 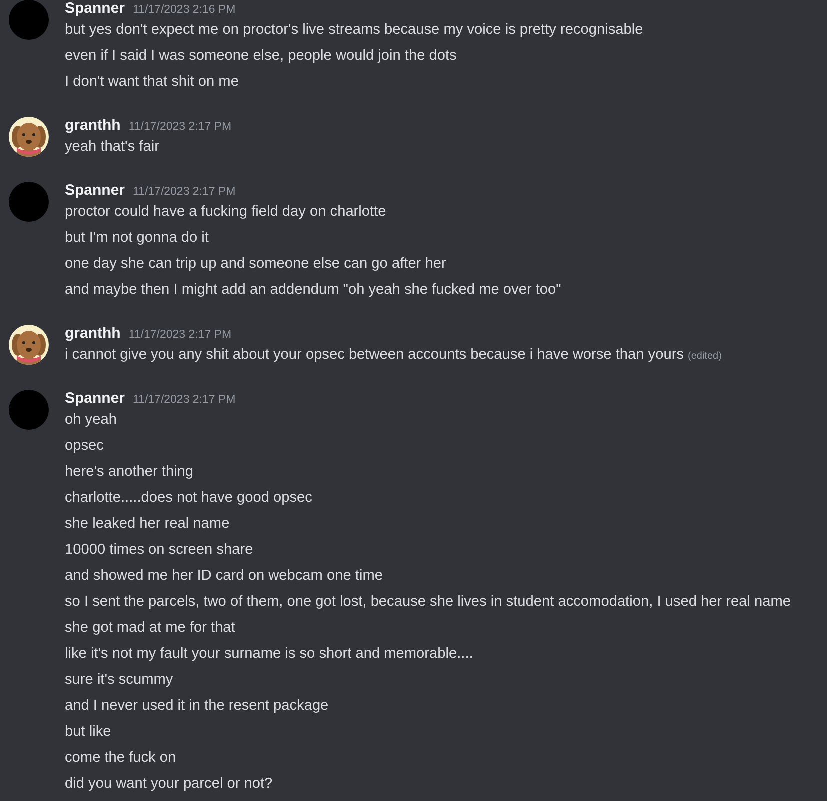 I want to click on message-text: did you want your parcel or not?, so click(x=169, y=784).